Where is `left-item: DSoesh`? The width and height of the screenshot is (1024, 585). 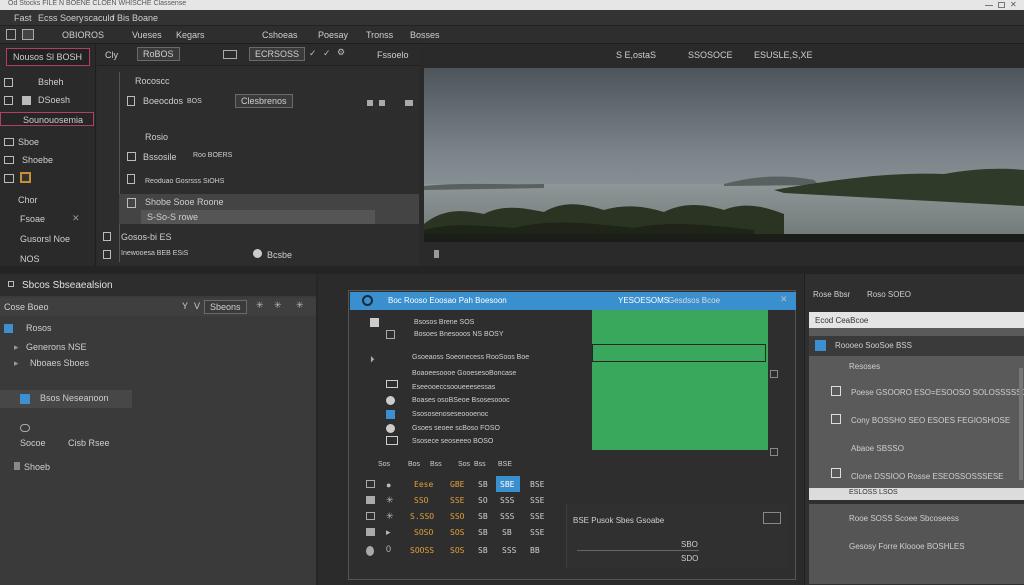 left-item: DSoesh is located at coordinates (54, 100).